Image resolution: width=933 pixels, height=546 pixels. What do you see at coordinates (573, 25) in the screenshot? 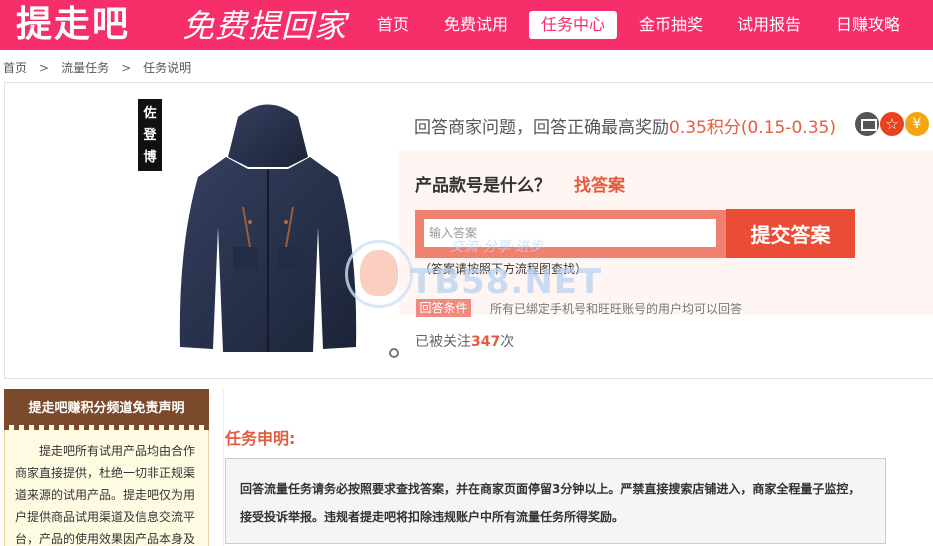
I see `nav-task-center: 任务中心` at bounding box center [573, 25].